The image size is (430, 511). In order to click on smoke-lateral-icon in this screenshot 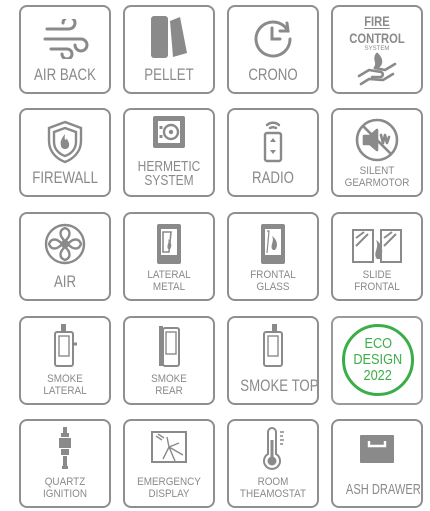, I will do `click(65, 345)`.